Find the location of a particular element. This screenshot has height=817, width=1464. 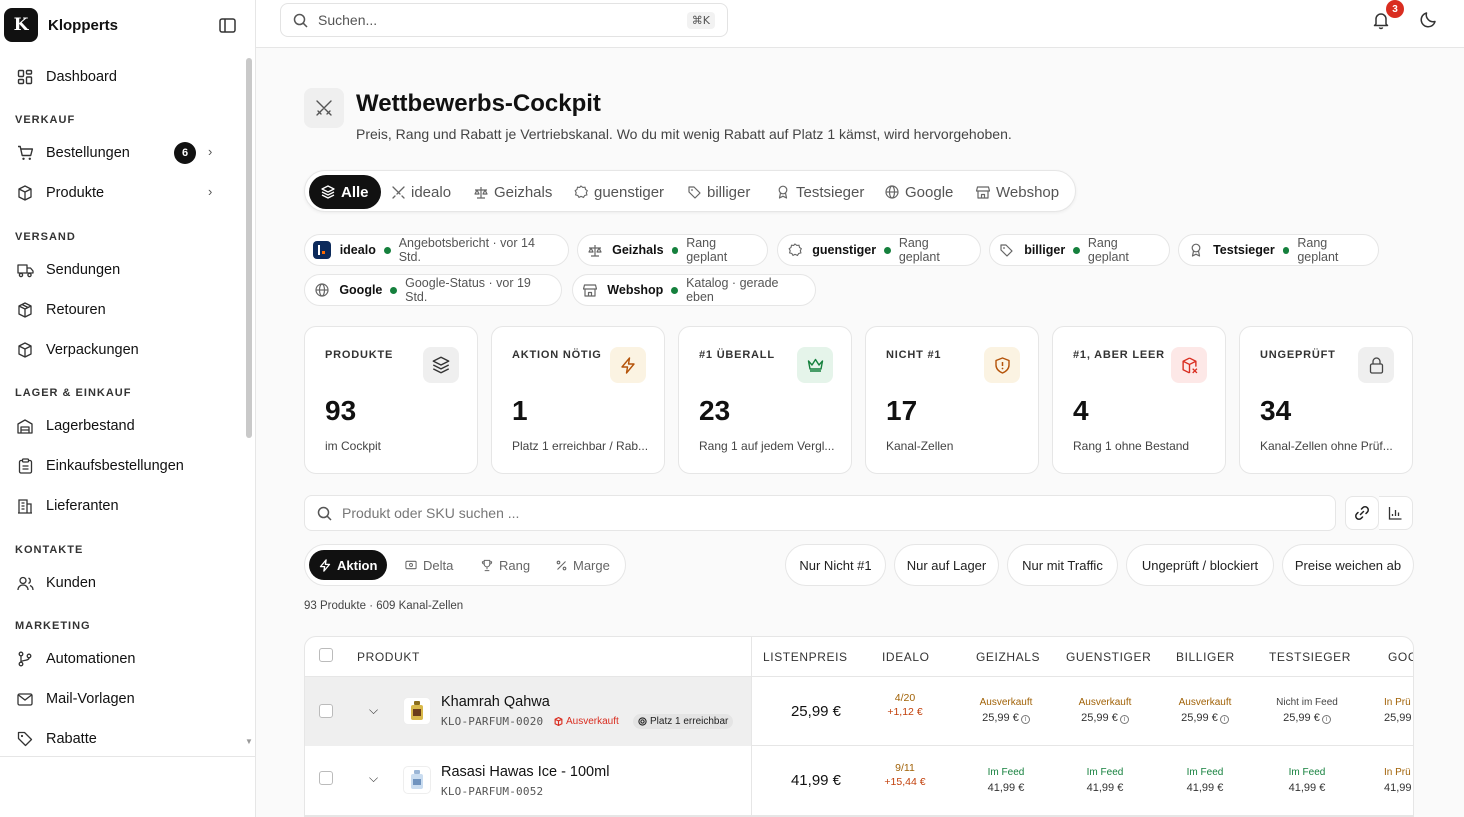

tab-guenstiger: guenstiger is located at coordinates (619, 192).